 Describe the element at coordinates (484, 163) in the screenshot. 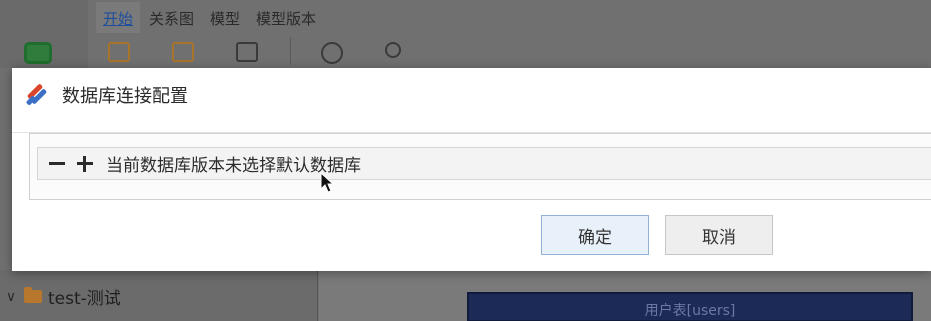

I see `config-toolbar-row: 当前数据库版本未选择默认数据库` at that location.